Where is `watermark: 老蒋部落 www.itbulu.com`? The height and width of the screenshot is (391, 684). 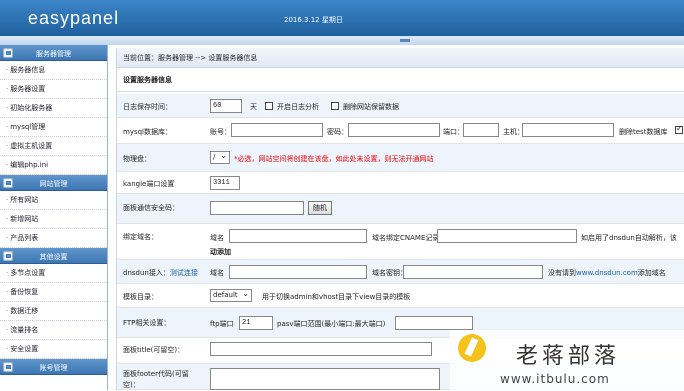 watermark: 老蒋部落 www.itbulu.com is located at coordinates (567, 360).